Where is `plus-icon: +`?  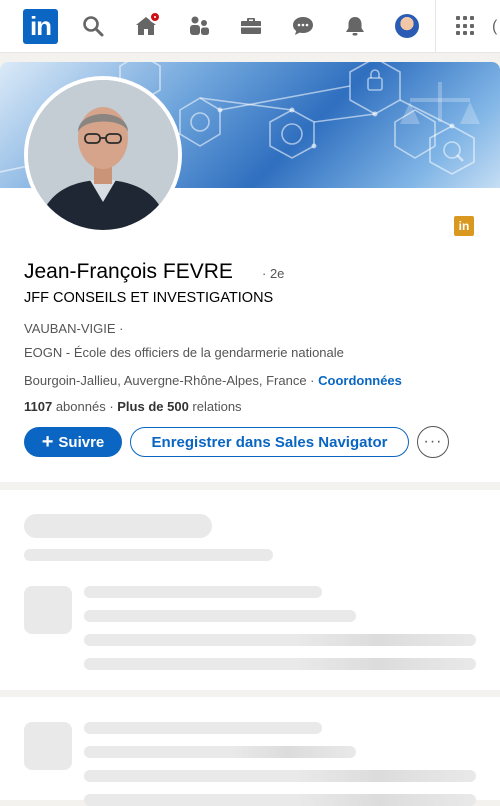
plus-icon: + is located at coordinates (47, 442).